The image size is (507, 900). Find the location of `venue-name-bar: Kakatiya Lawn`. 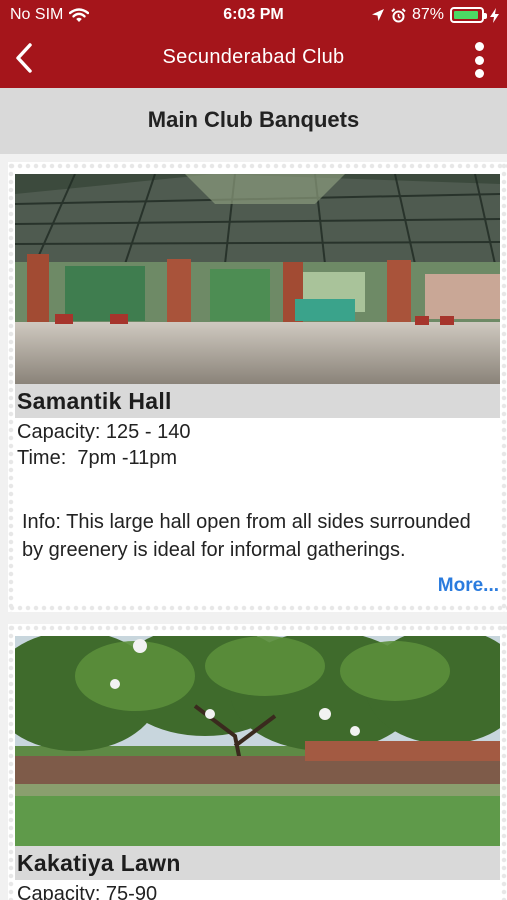

venue-name-bar: Kakatiya Lawn is located at coordinates (257, 863).